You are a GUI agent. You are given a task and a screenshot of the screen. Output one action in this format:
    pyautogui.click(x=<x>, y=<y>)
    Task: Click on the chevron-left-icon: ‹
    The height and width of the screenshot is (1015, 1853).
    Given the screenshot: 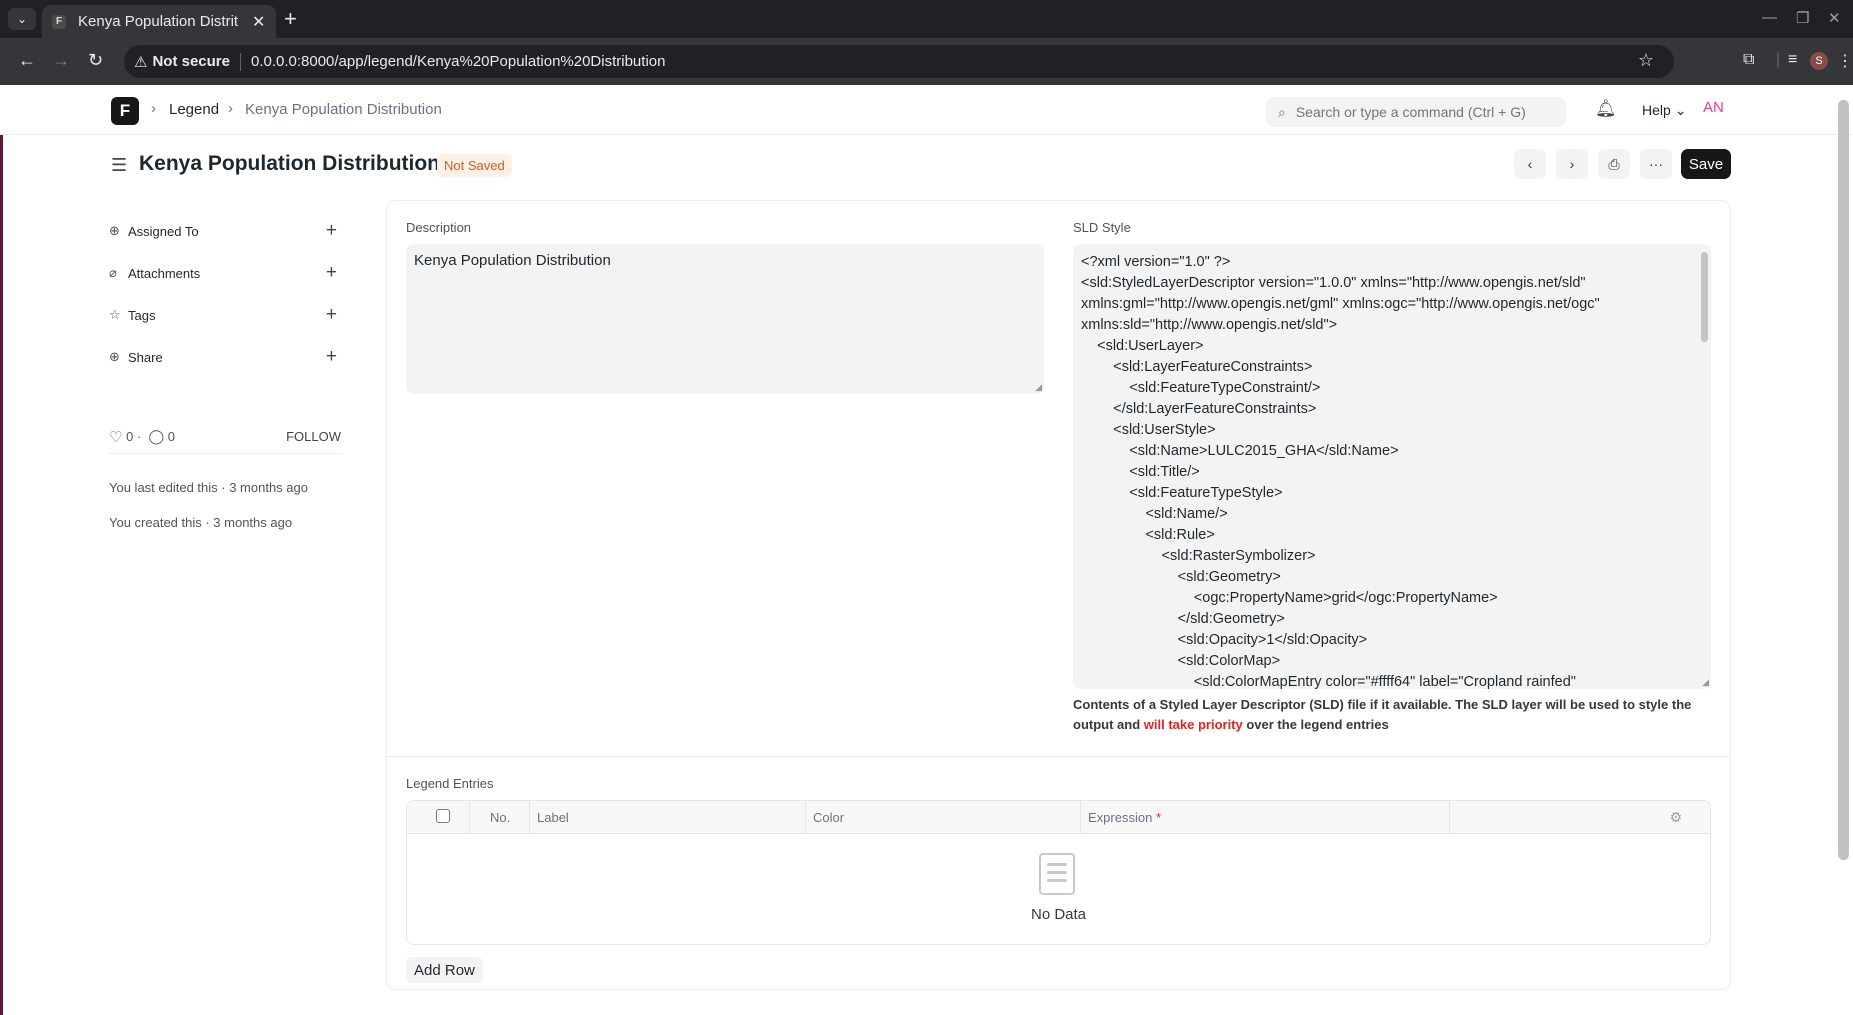 What is the action you would take?
    pyautogui.click(x=1530, y=164)
    